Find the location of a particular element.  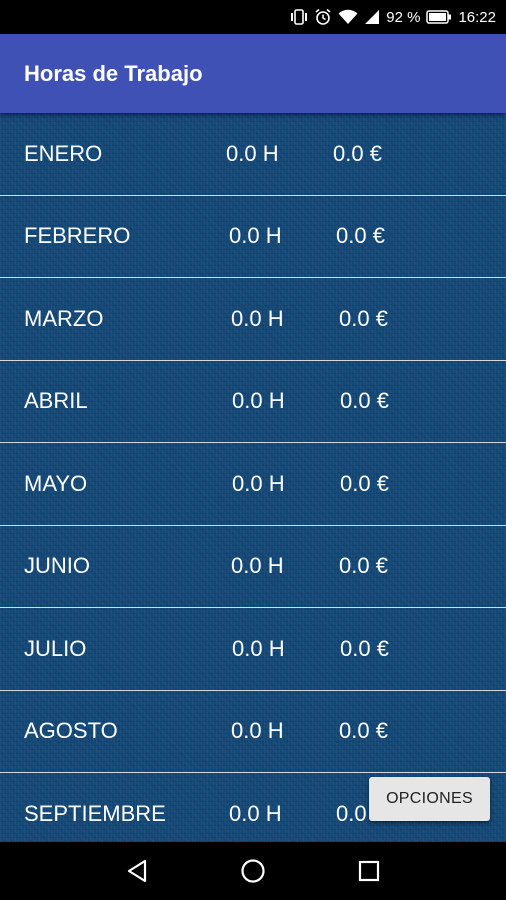

month-row-marzo: MARZO 0.0 H 0.0 € is located at coordinates (253, 319).